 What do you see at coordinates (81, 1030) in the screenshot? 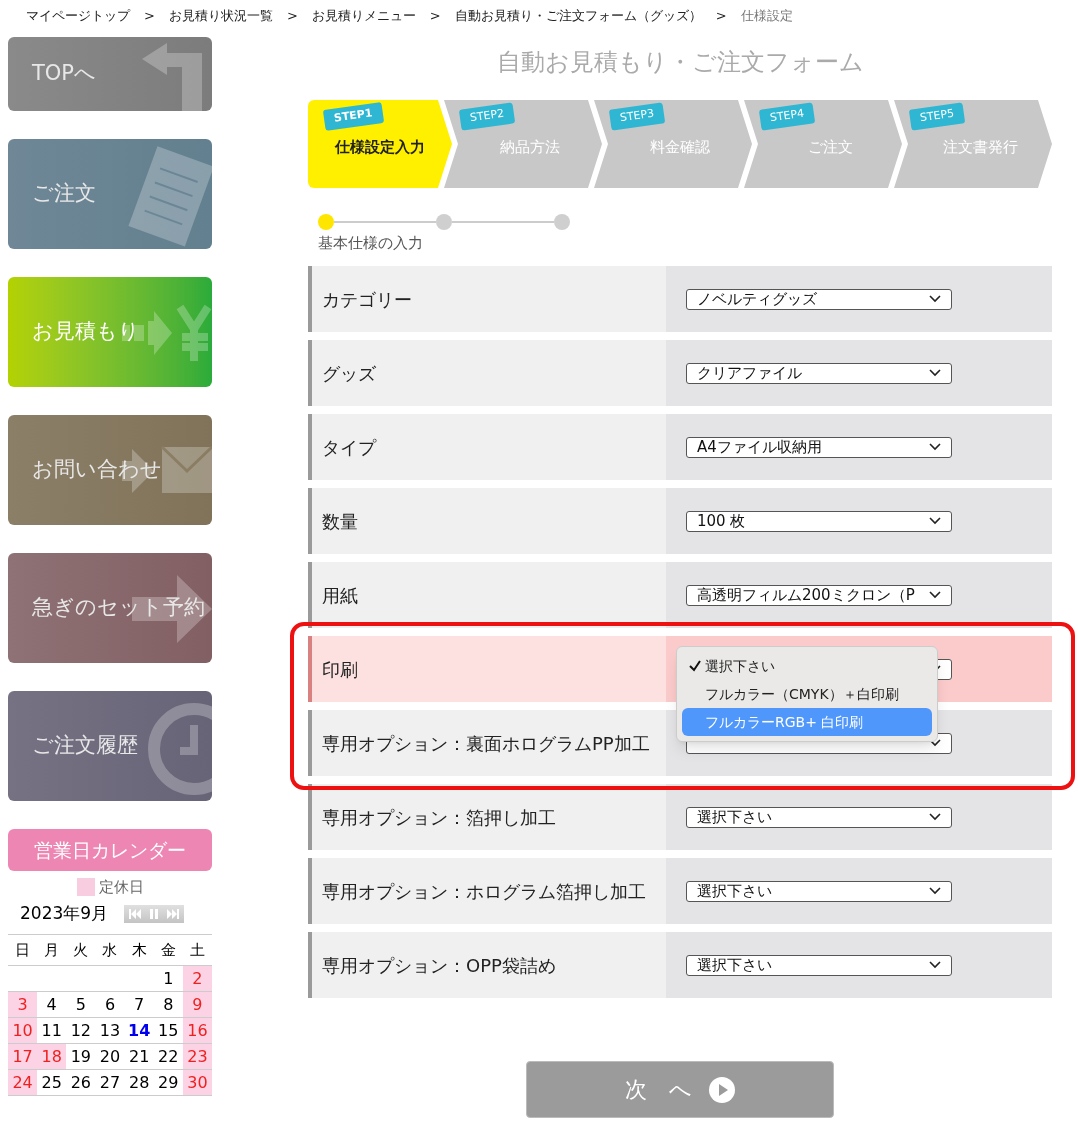
I see `calendar-day: 12` at bounding box center [81, 1030].